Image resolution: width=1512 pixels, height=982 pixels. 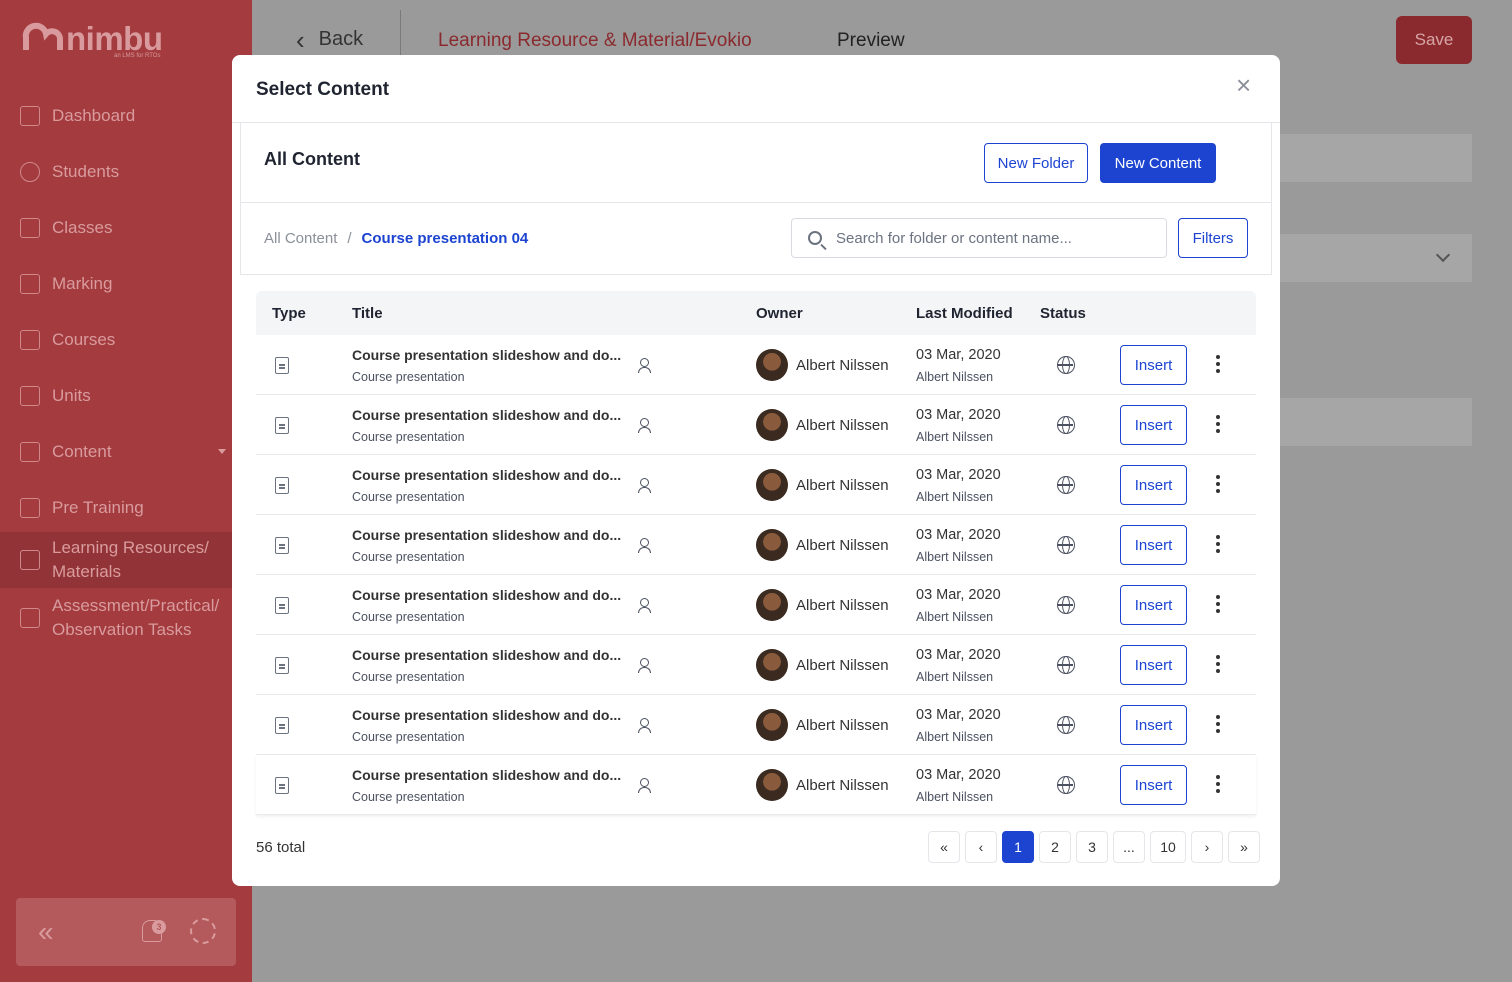 I want to click on sidebar-item-assessment: Assessment/Practical/ Observation Tasks, so click(x=116, y=618).